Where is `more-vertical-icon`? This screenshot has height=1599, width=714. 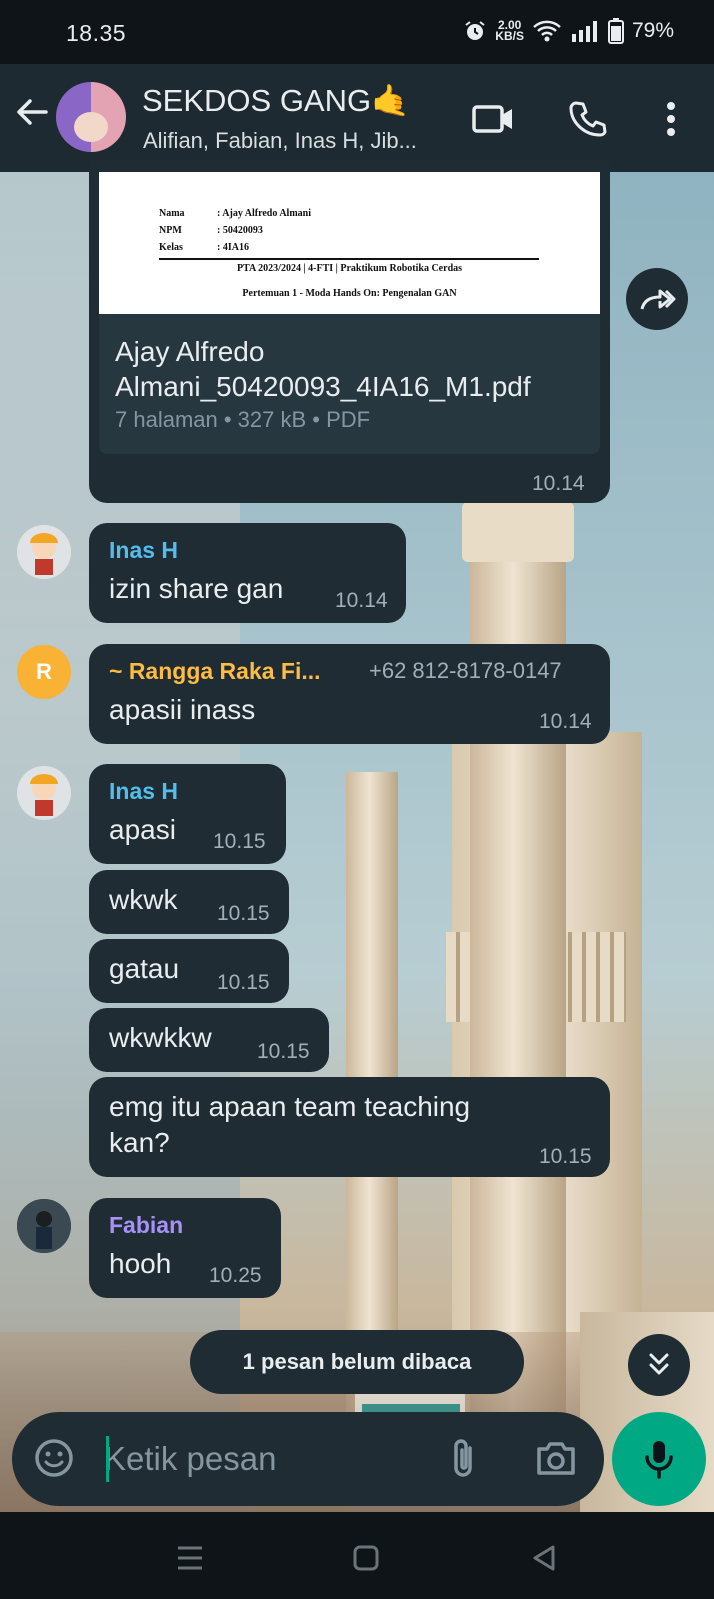 more-vertical-icon is located at coordinates (671, 119).